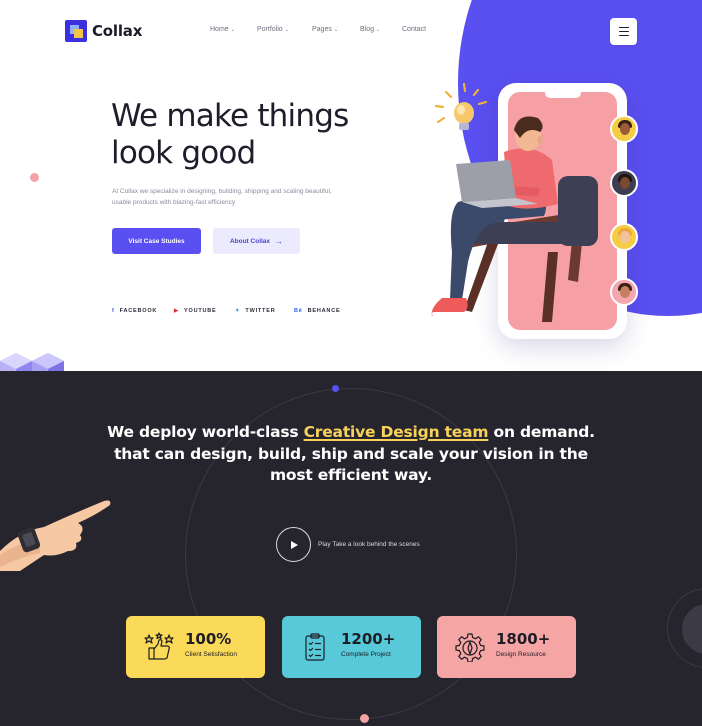  I want to click on nav-item-portfolio: Portfolio ⌄, so click(273, 29).